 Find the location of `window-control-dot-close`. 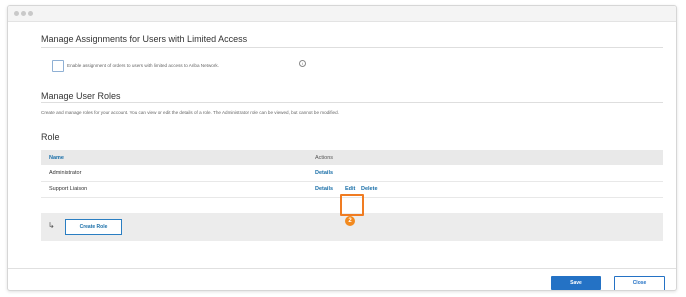

window-control-dot-close is located at coordinates (16, 13).